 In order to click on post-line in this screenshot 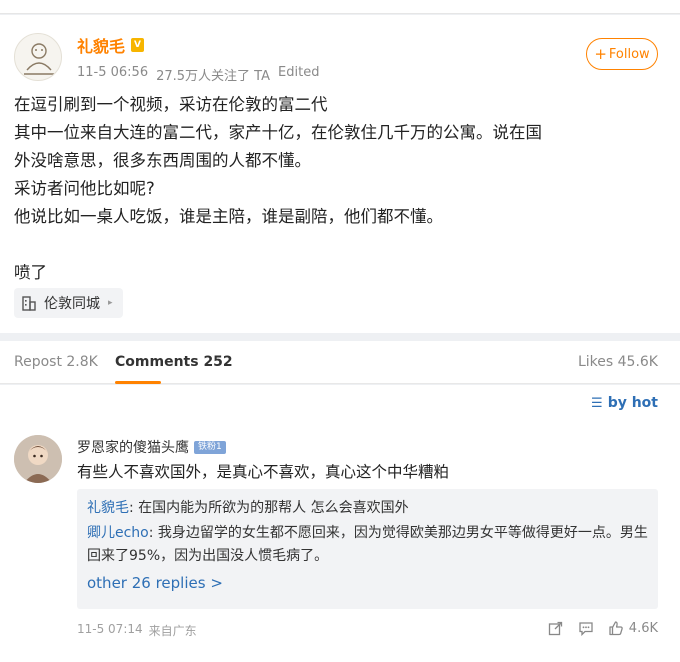, I will do `click(329, 245)`.